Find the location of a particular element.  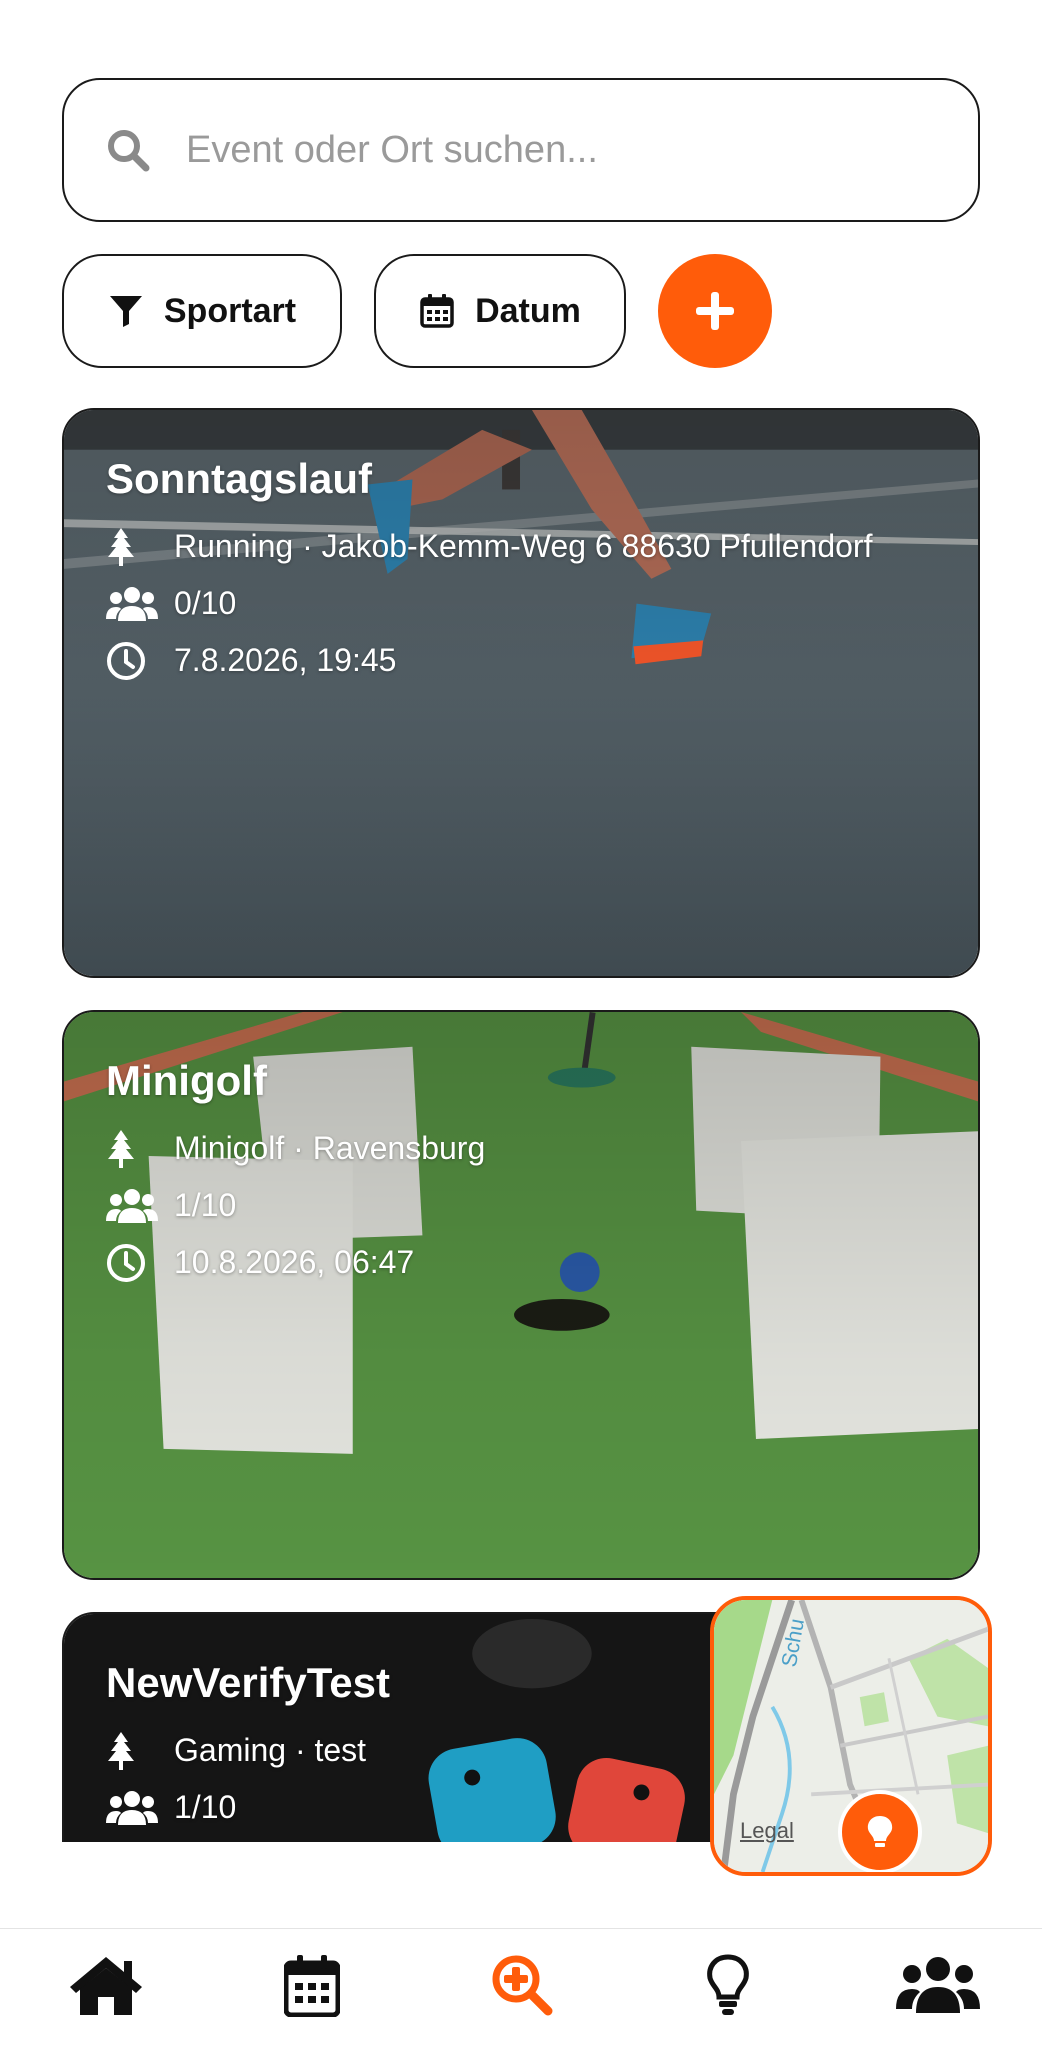

home-icon is located at coordinates (106, 1986).